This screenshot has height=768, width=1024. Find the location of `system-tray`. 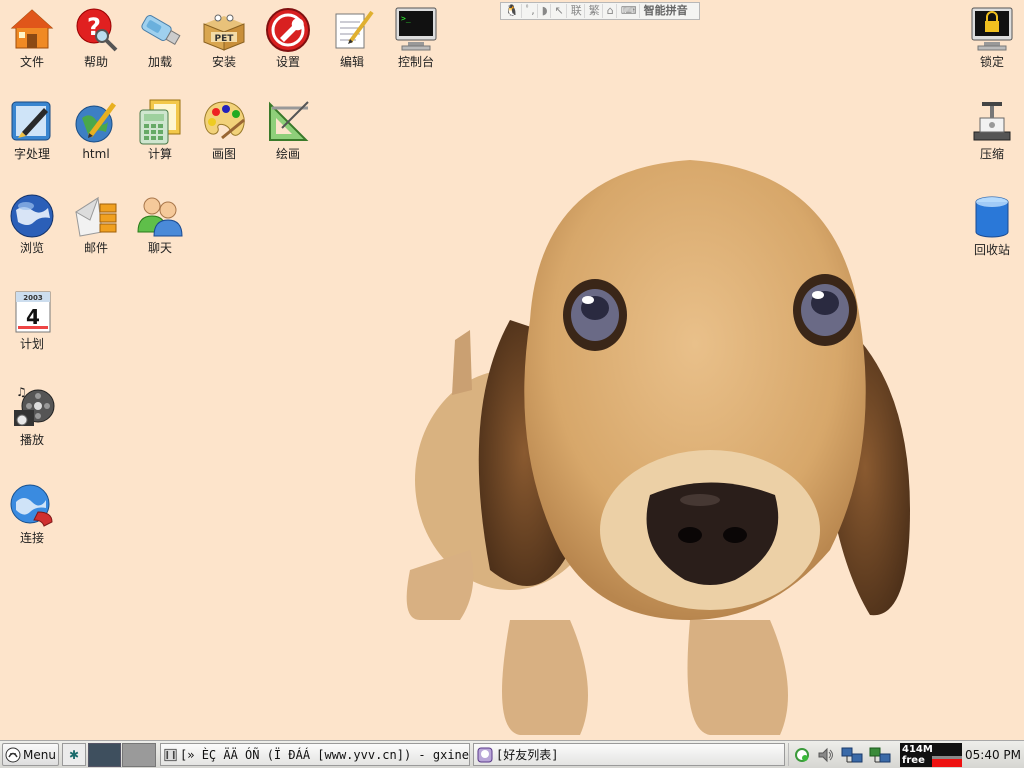

system-tray is located at coordinates (844, 754).